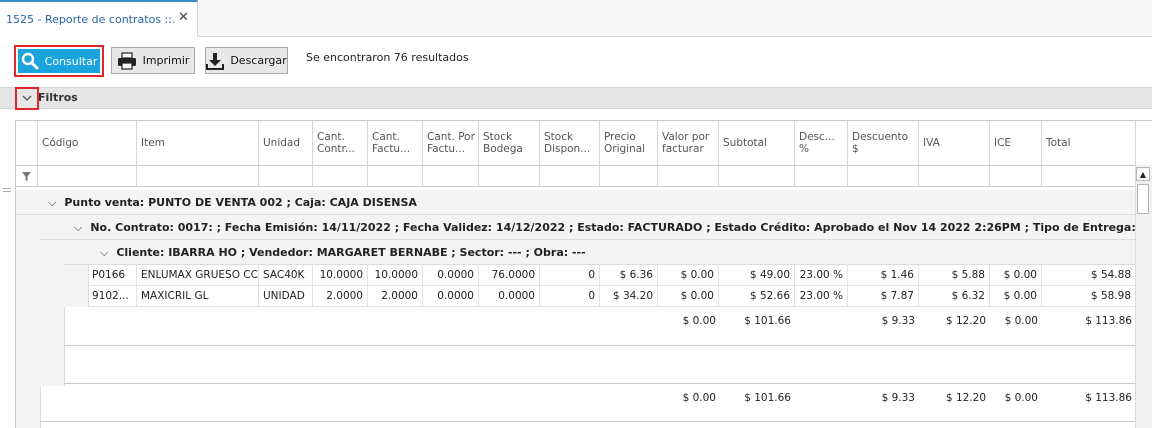 The height and width of the screenshot is (428, 1152). I want to click on filter-input-stock-dispon, so click(570, 176).